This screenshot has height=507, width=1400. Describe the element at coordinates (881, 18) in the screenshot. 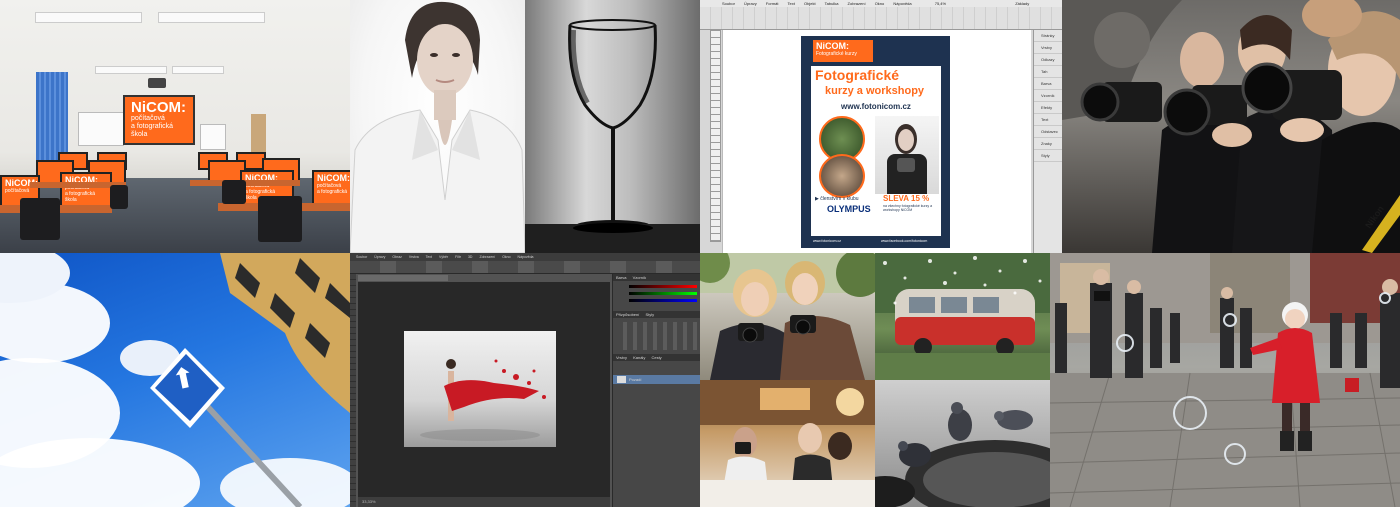

I see `control-panel` at that location.